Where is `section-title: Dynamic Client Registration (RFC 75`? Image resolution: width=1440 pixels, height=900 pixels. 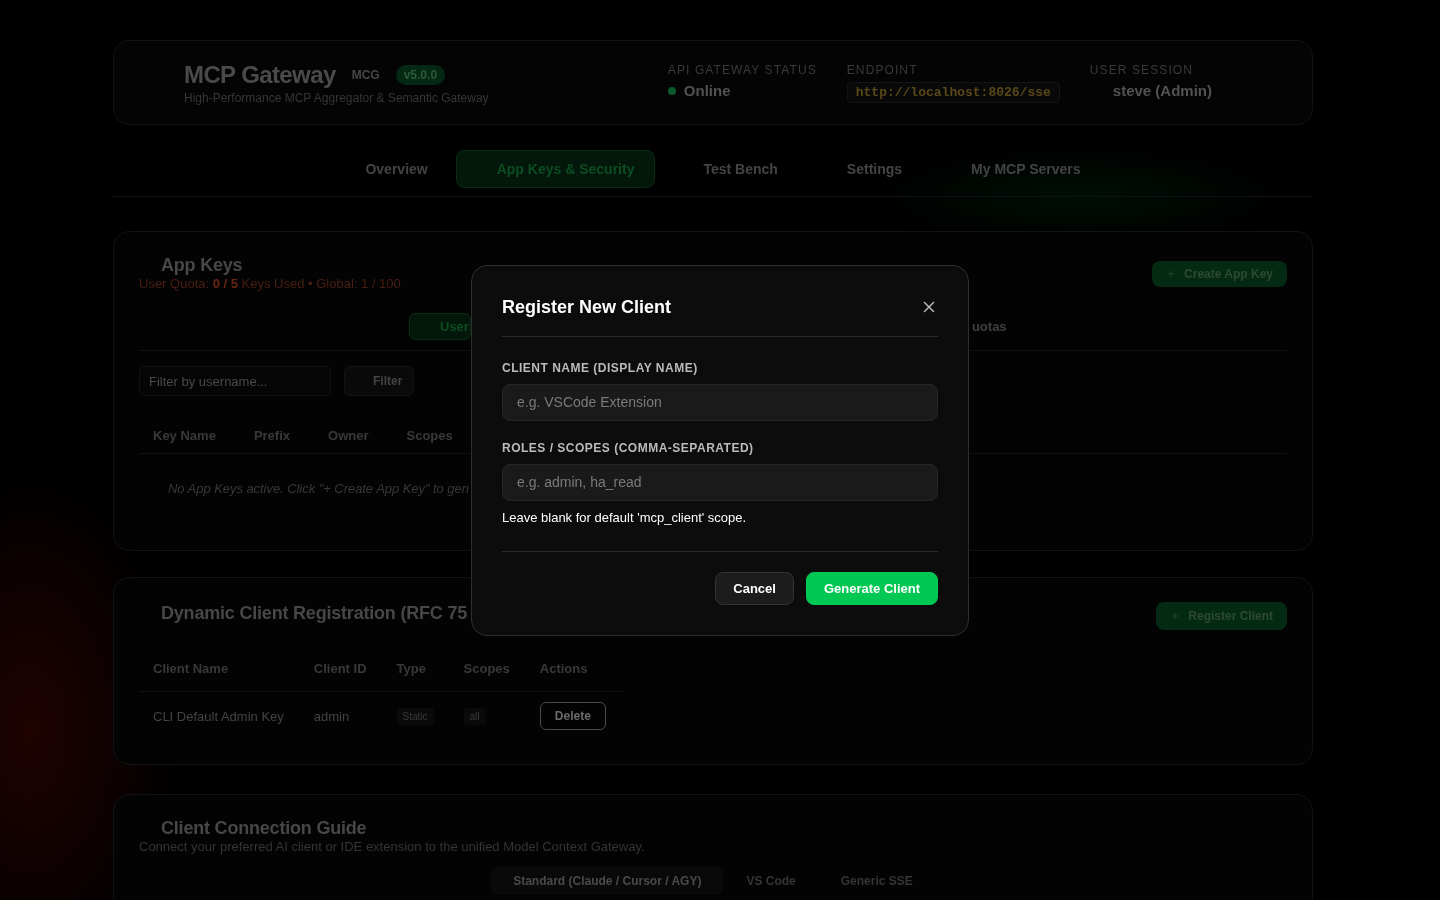
section-title: Dynamic Client Registration (RFC 75 is located at coordinates (314, 613).